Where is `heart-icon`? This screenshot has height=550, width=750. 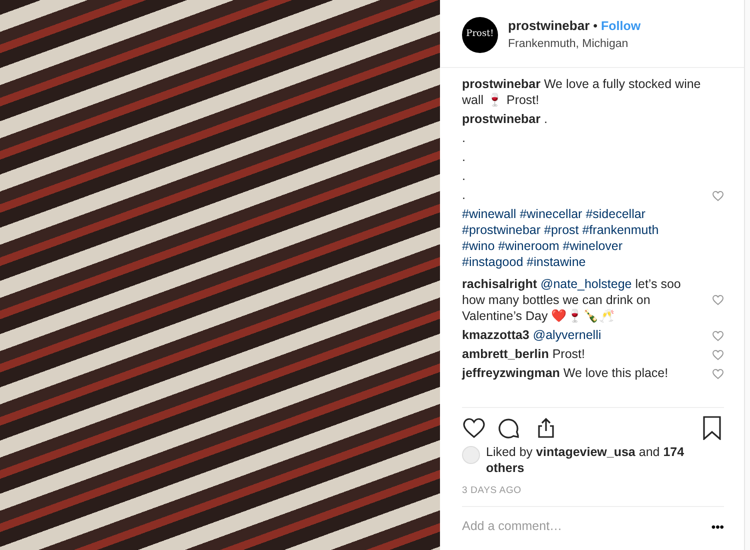 heart-icon is located at coordinates (474, 428).